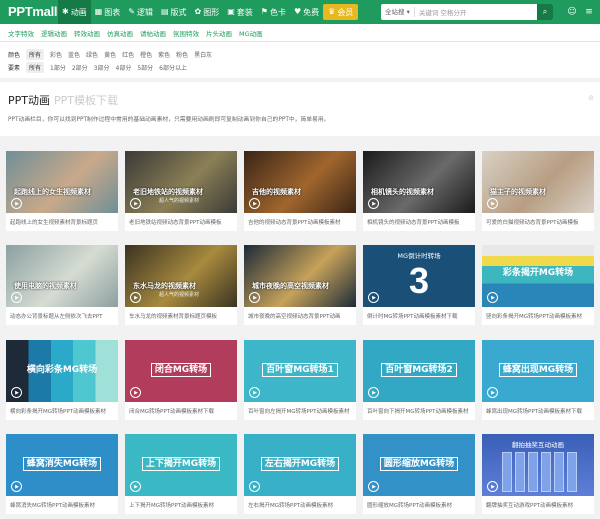  Describe the element at coordinates (182, 411) in the screenshot. I see `card-caption: 闭合MG转场PPT动画模板素材下载` at that location.